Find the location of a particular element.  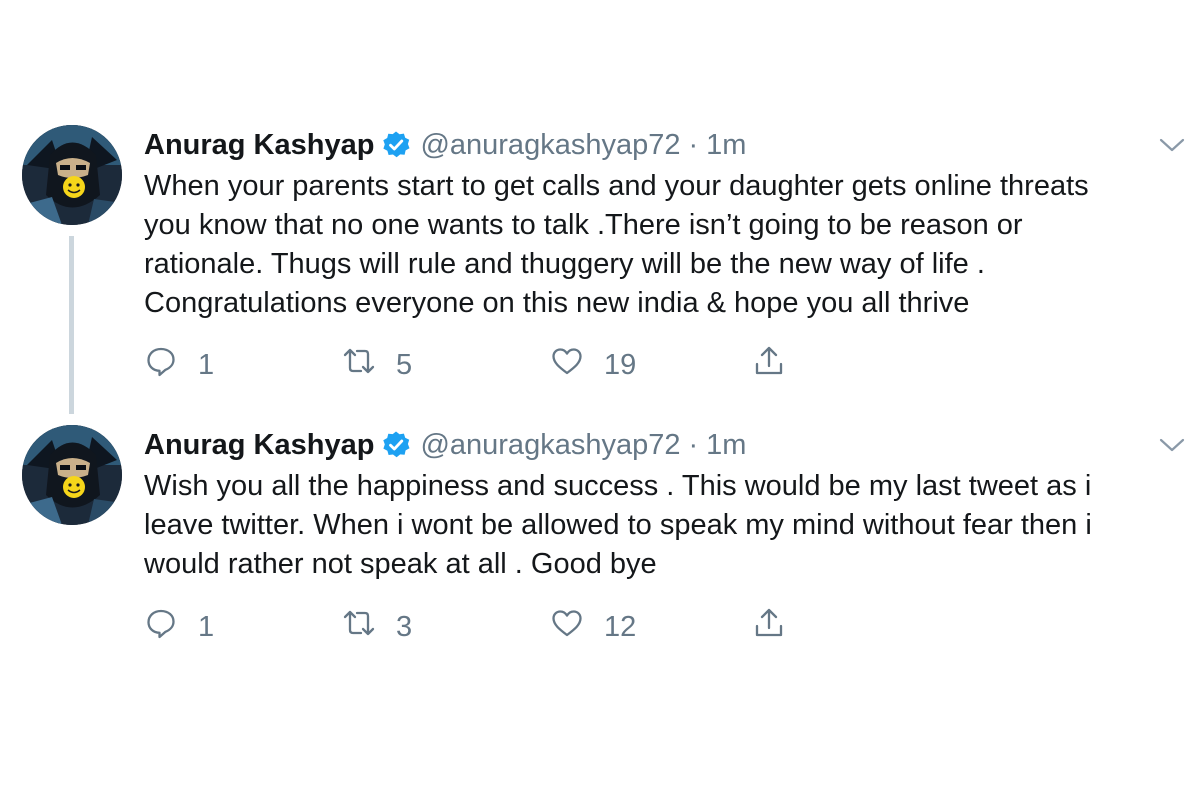

like-button: 19 is located at coordinates (593, 365).